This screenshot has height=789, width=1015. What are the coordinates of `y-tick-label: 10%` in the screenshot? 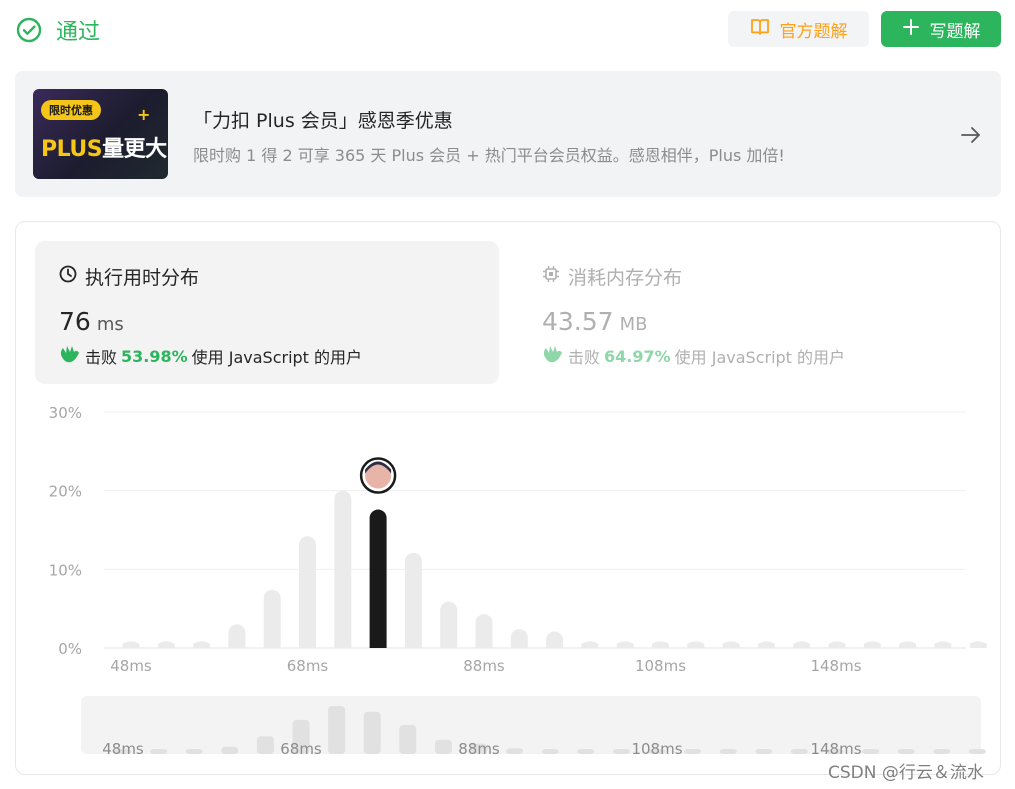 It's located at (65, 570).